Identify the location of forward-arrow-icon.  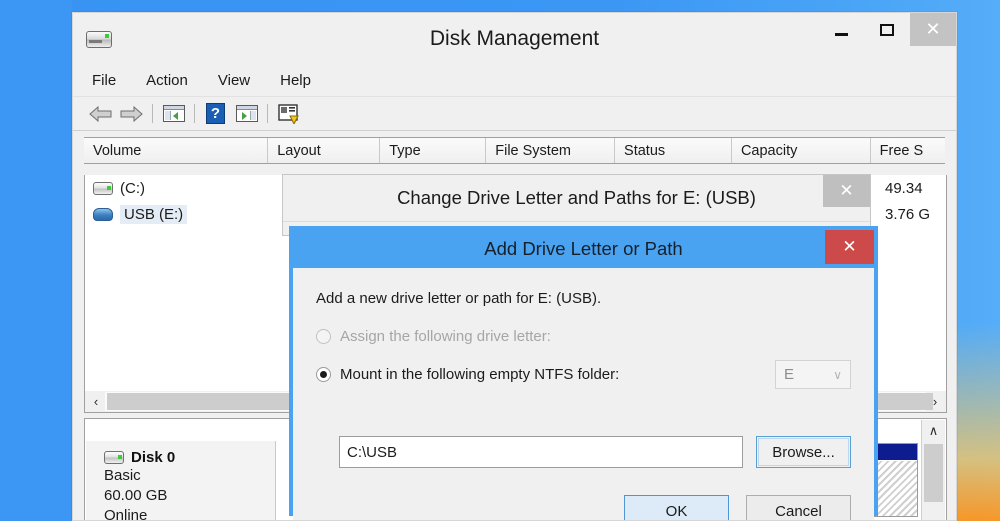
(131, 113).